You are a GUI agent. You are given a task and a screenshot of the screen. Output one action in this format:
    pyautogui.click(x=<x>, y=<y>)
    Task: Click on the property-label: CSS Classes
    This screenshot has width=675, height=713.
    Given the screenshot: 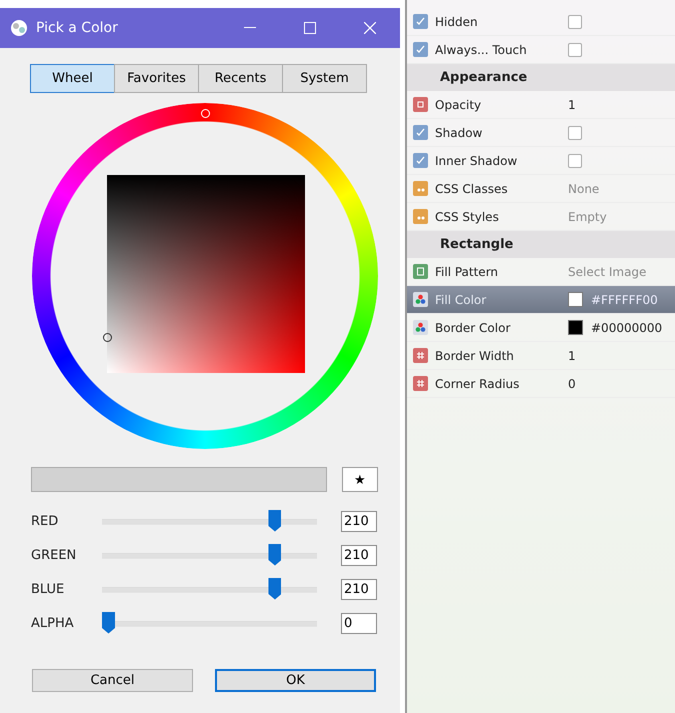 What is the action you would take?
    pyautogui.click(x=472, y=189)
    